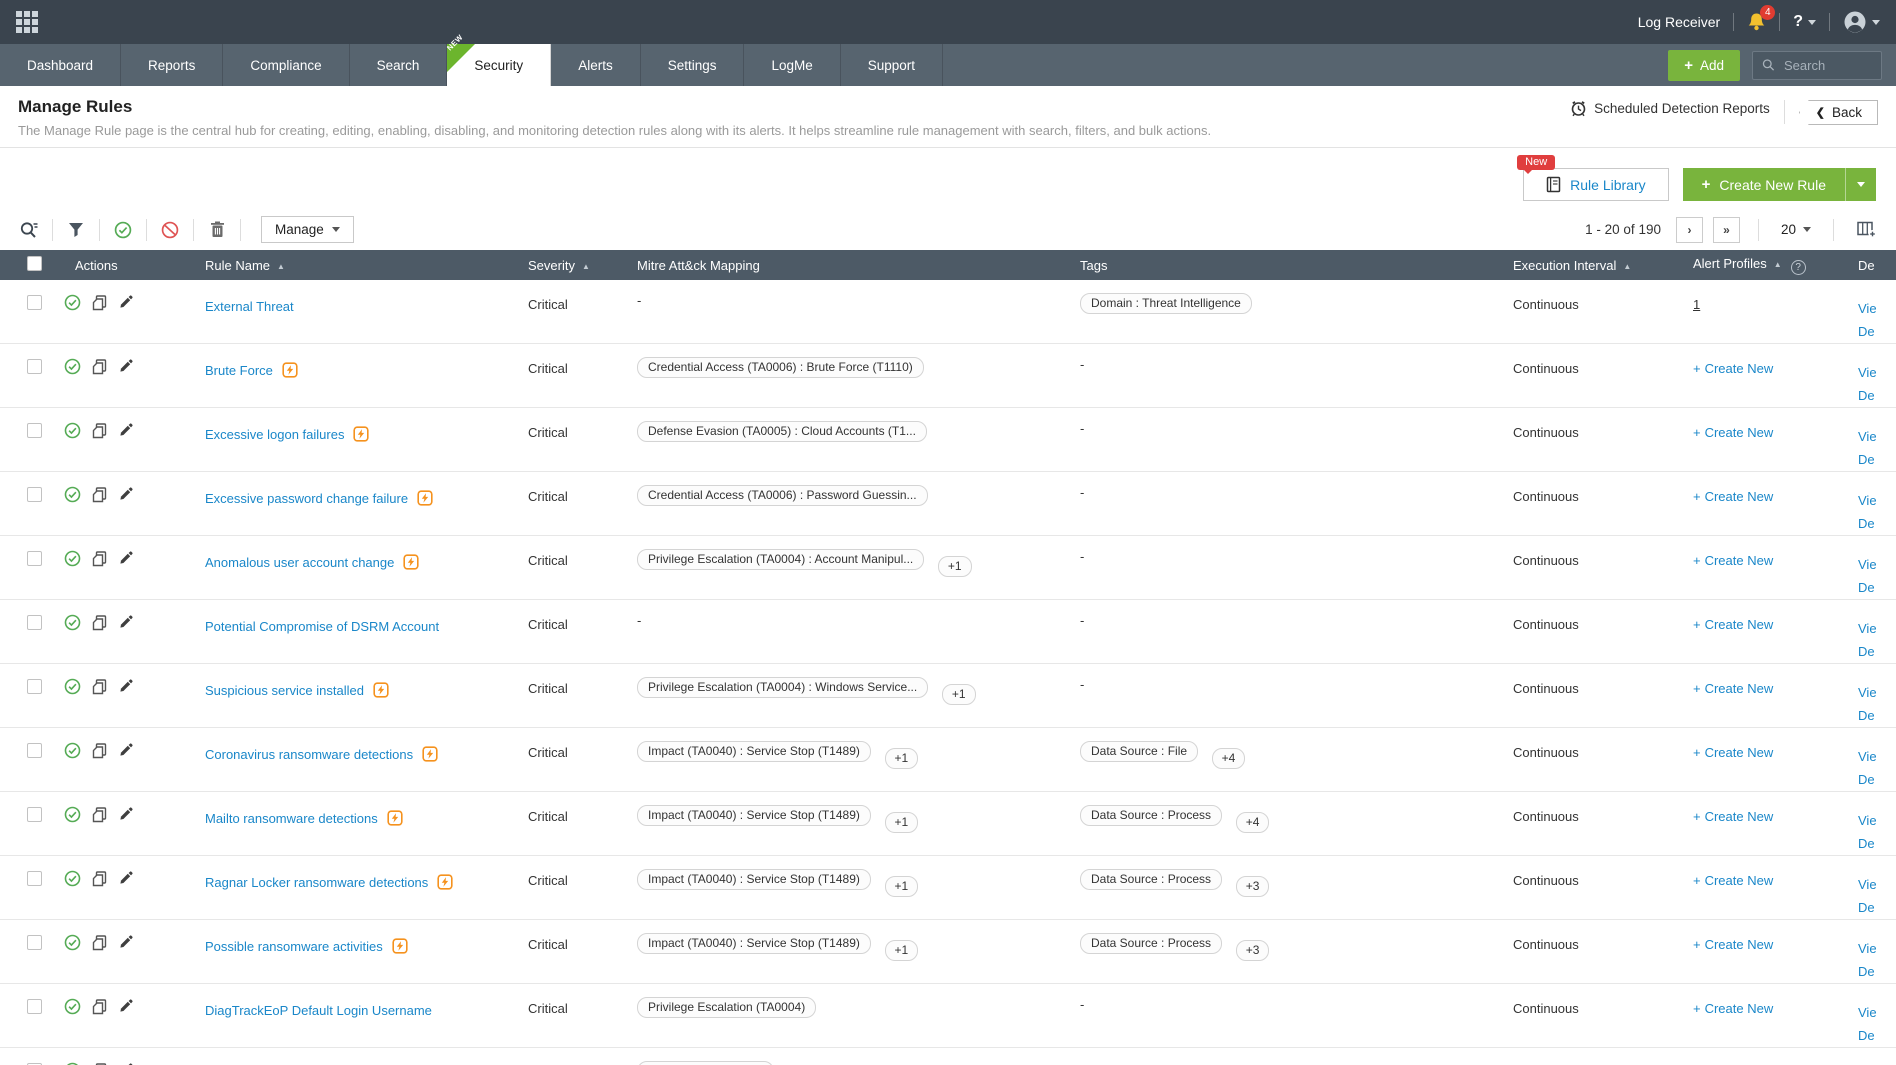  I want to click on col-header-alert-profiles: Alert Profiles ▲?, so click(1767, 265).